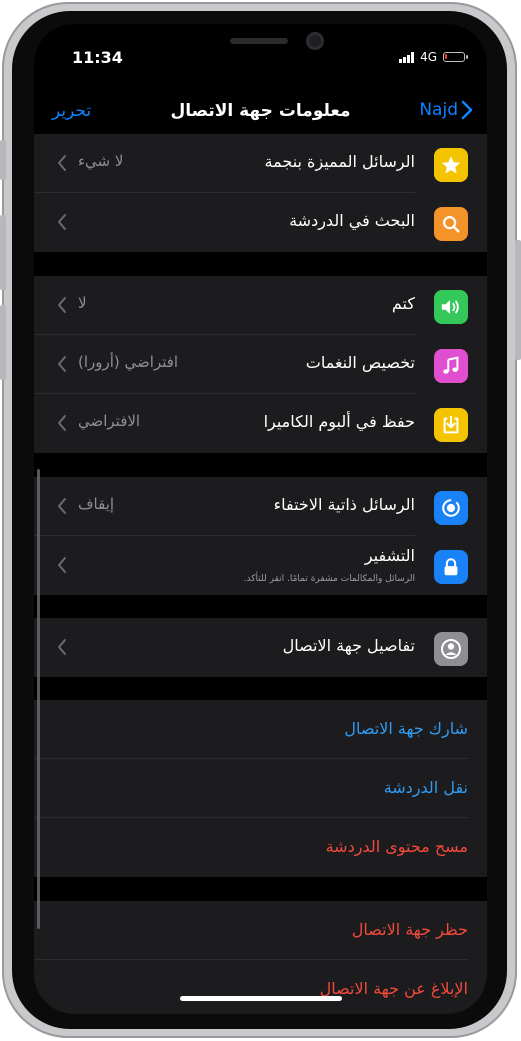 Image resolution: width=521 pixels, height=1041 pixels. I want to click on volume-down-button, so click(3, 342).